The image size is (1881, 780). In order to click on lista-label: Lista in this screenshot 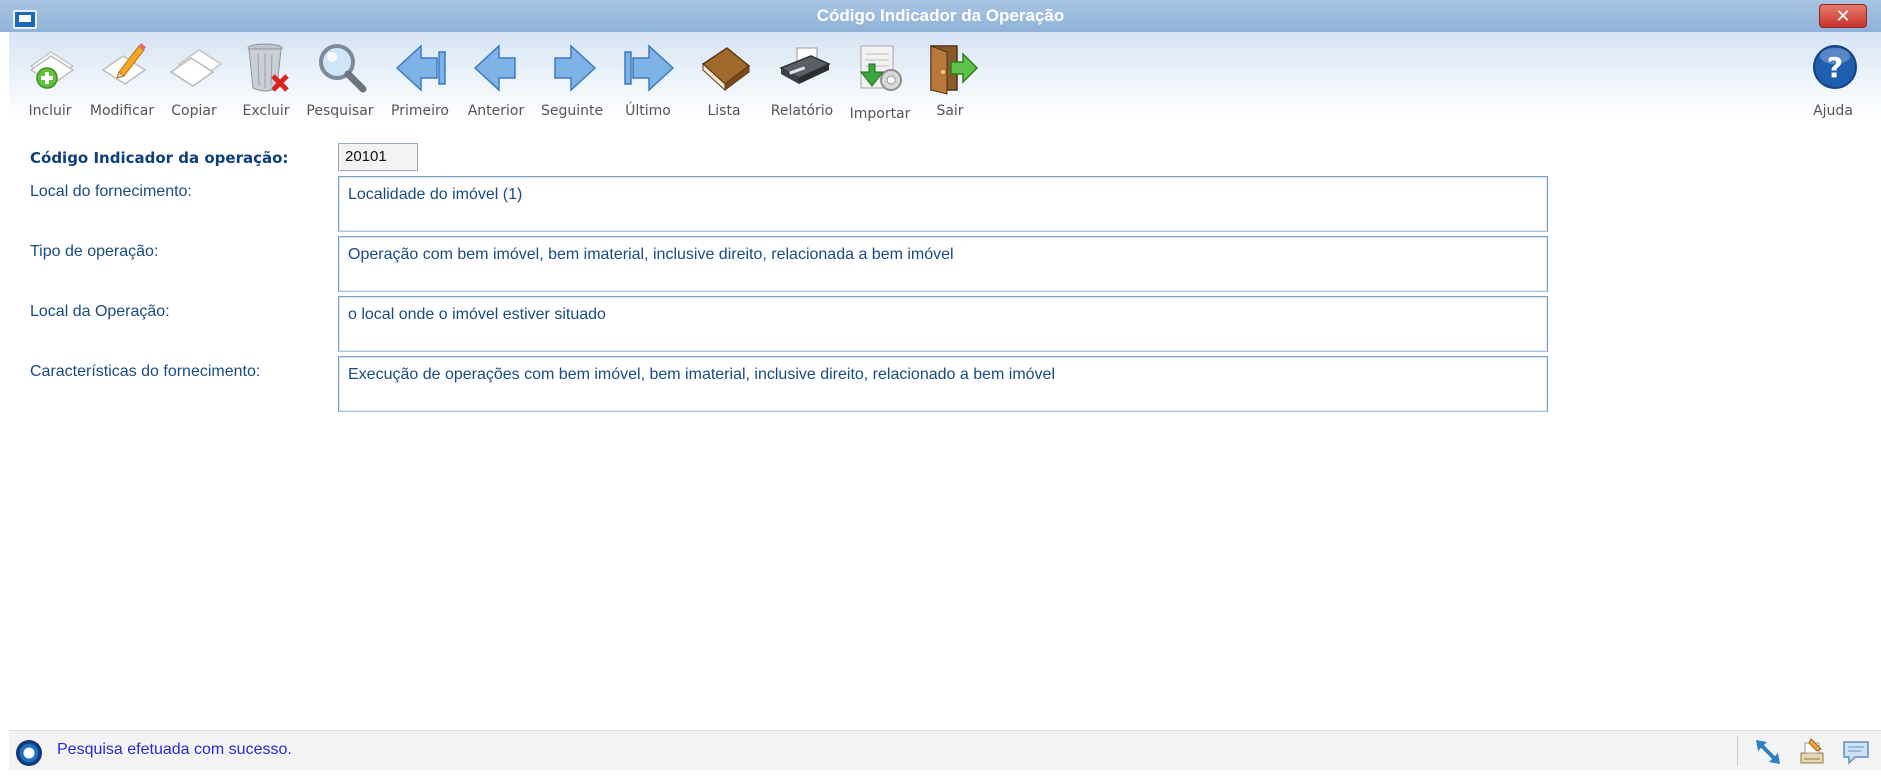, I will do `click(724, 111)`.